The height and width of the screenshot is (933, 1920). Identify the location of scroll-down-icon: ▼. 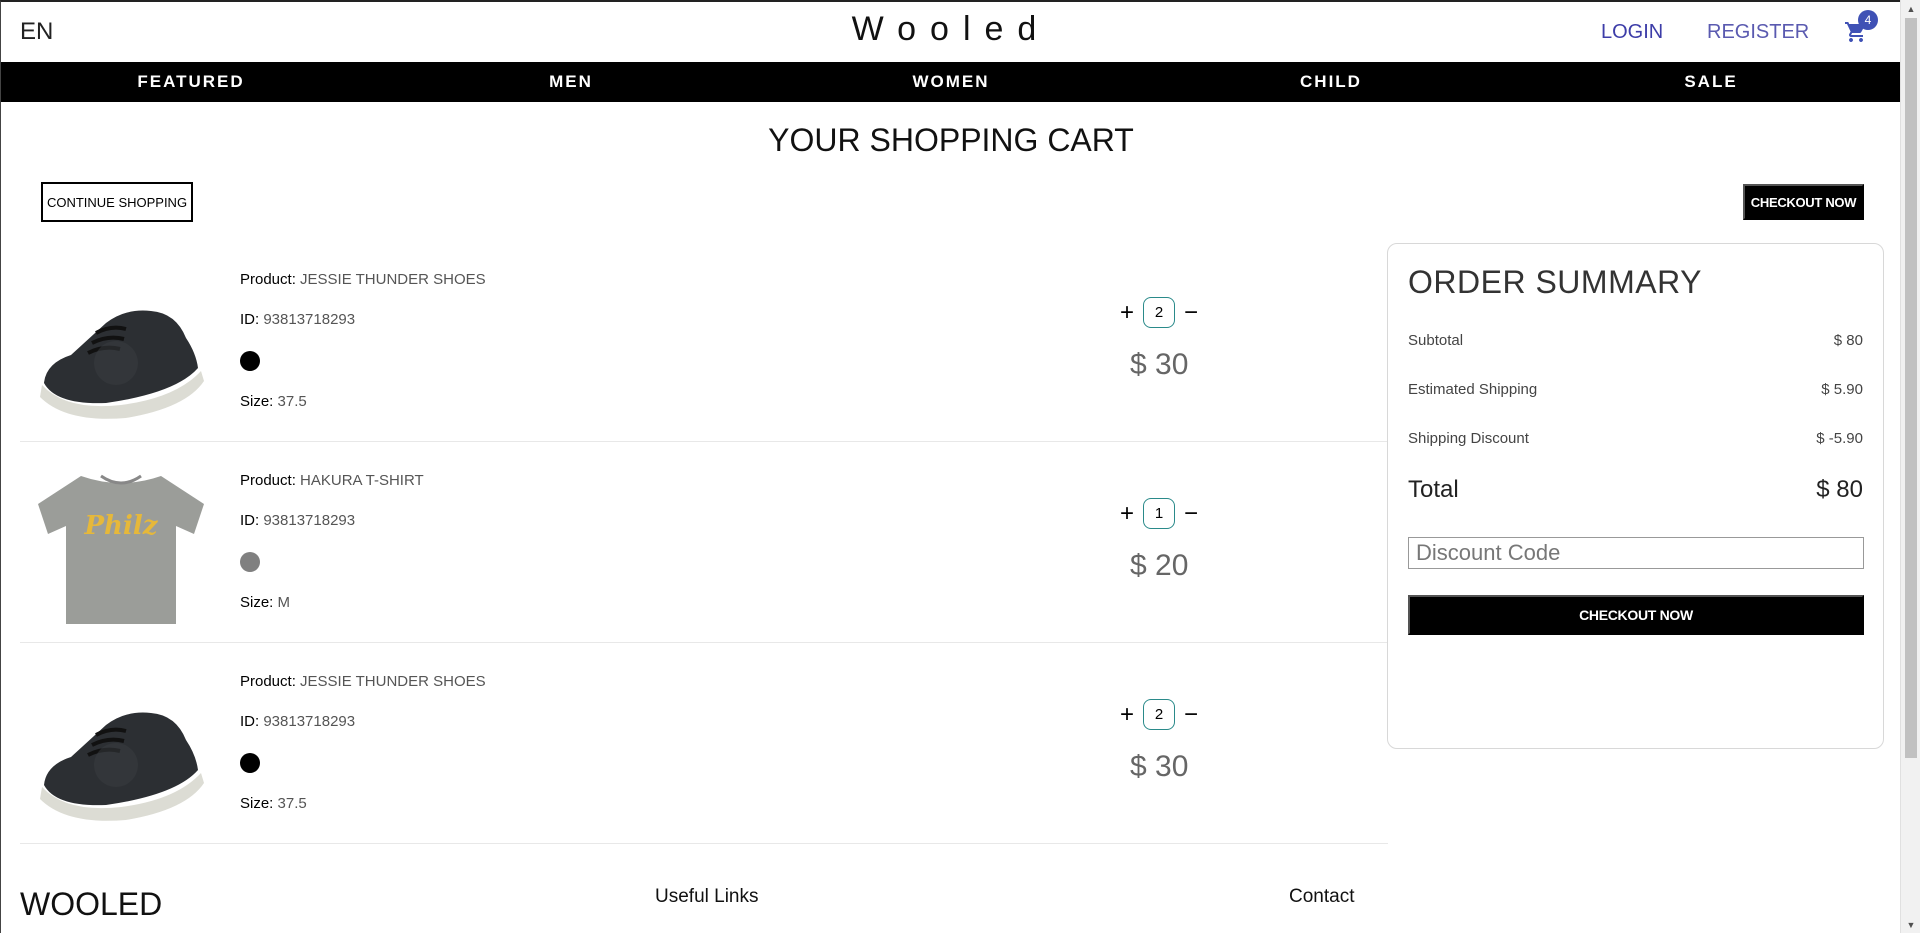
(1910, 924).